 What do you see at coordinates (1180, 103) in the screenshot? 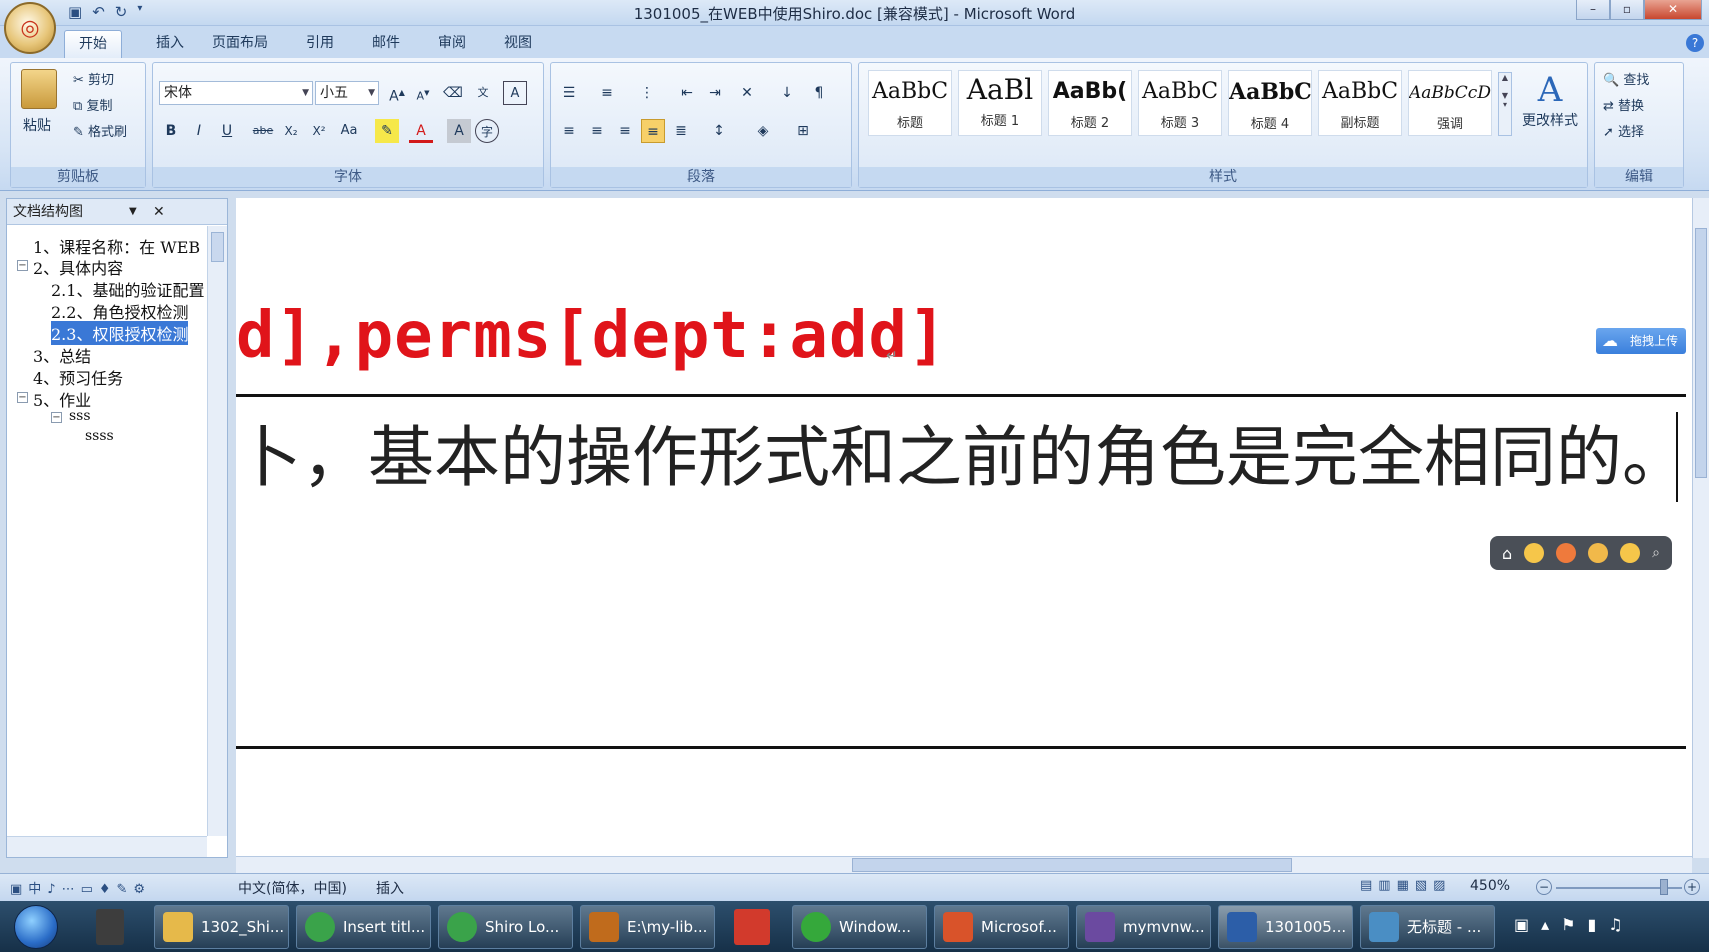
I see `style-heading-3: AaBbC 标题 3` at bounding box center [1180, 103].